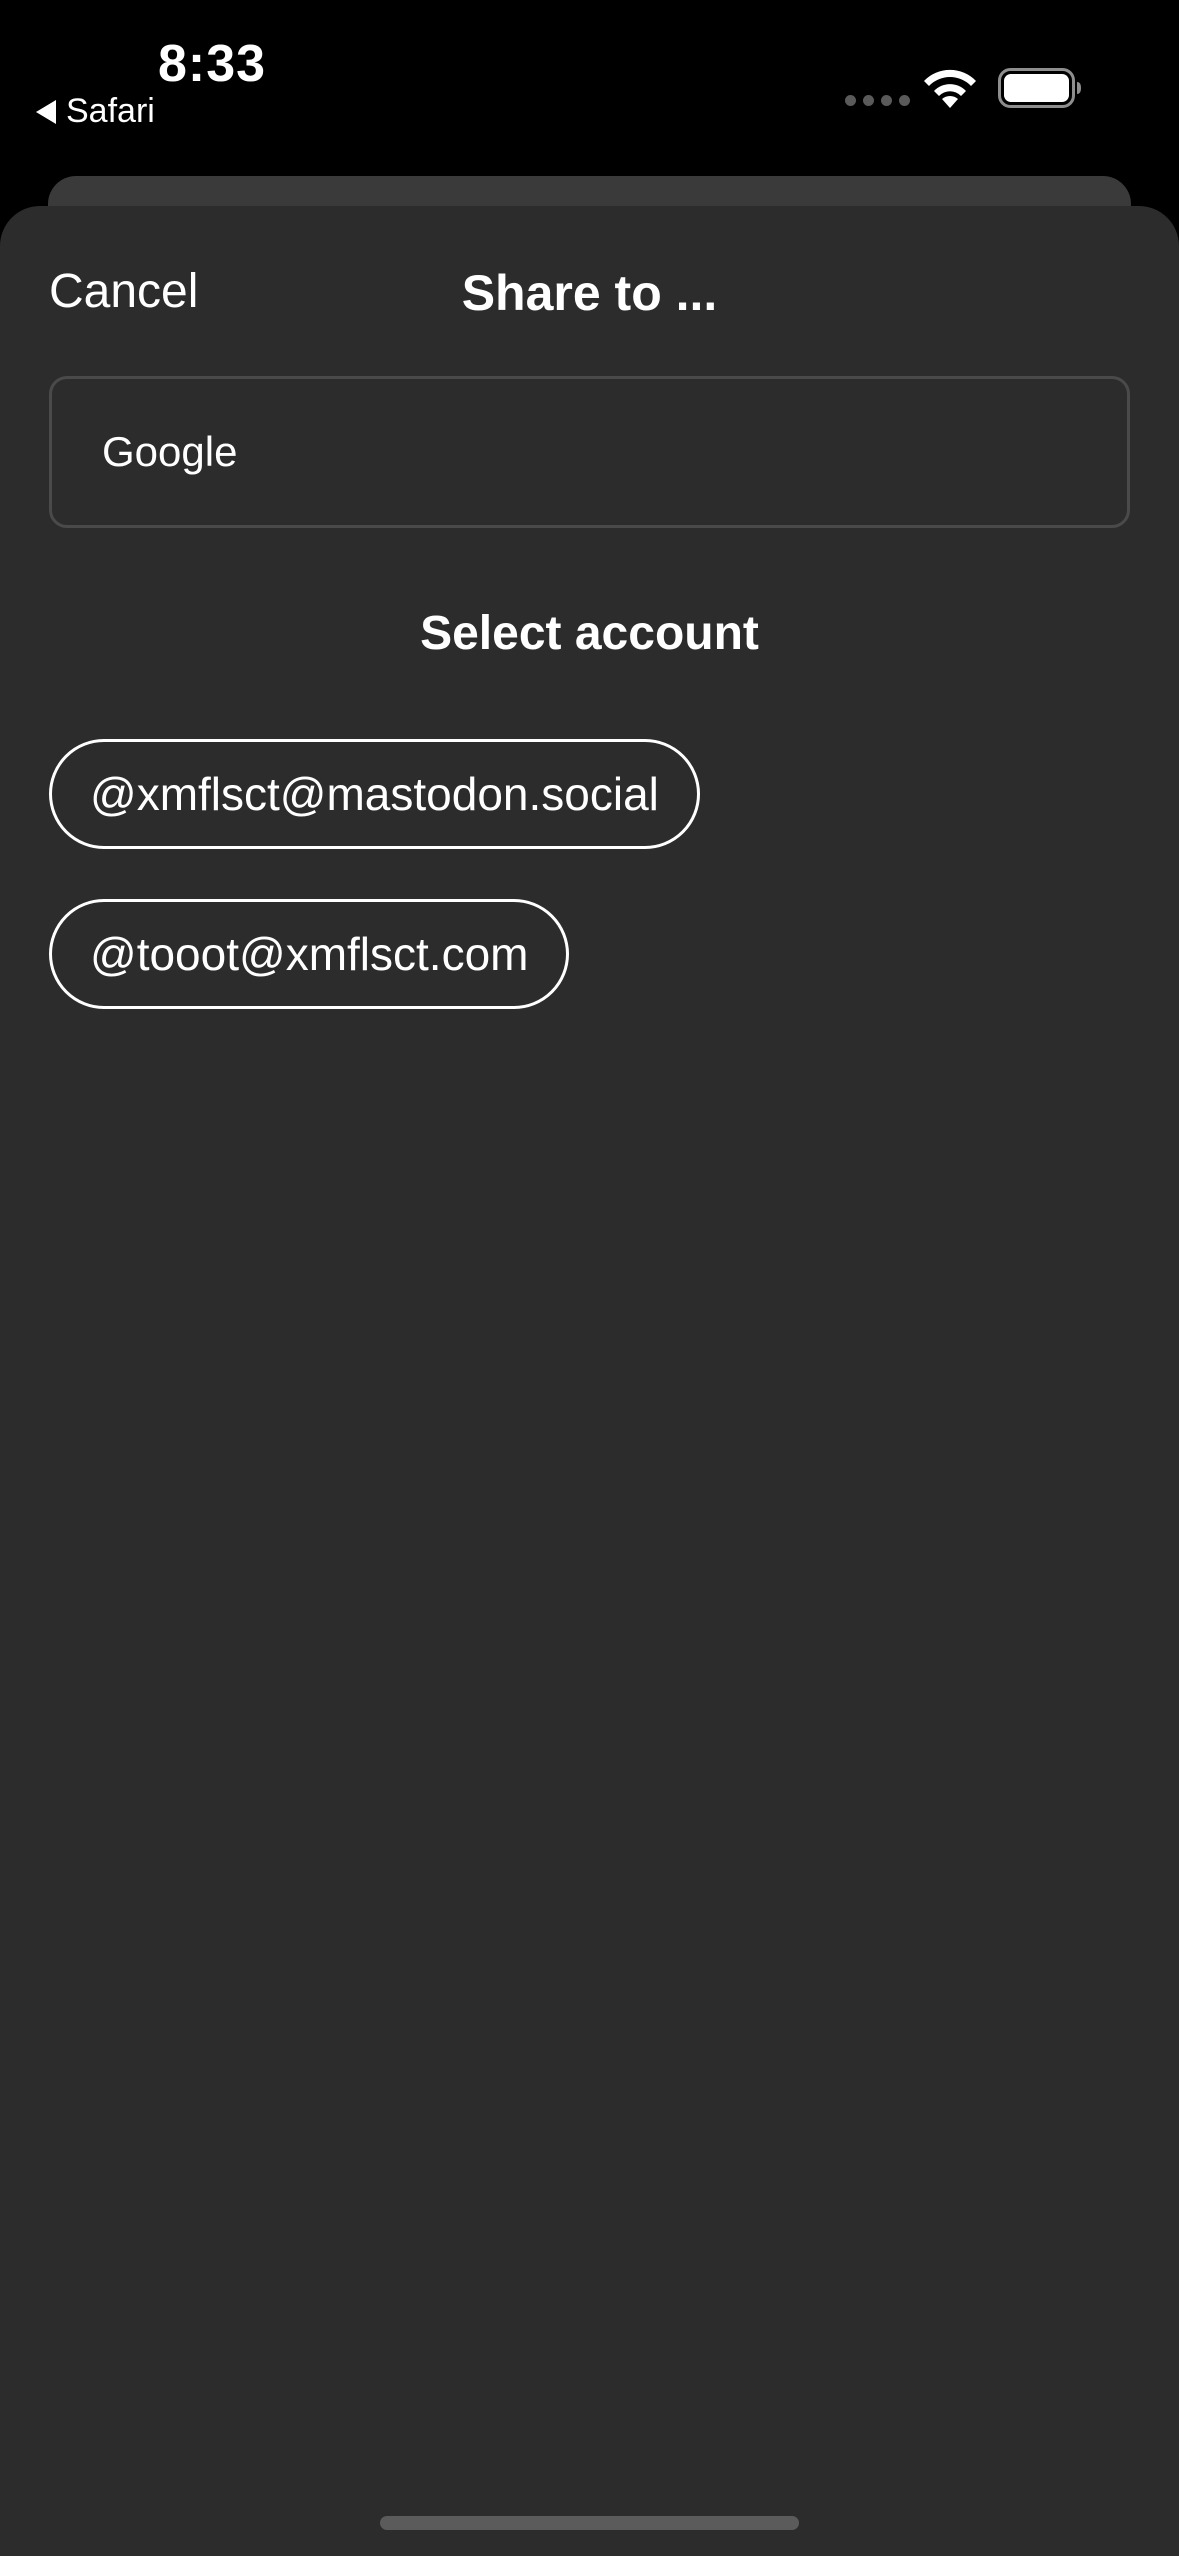 The width and height of the screenshot is (1179, 2556). What do you see at coordinates (589, 291) in the screenshot?
I see `sheet-header: Share to ... Cancel` at bounding box center [589, 291].